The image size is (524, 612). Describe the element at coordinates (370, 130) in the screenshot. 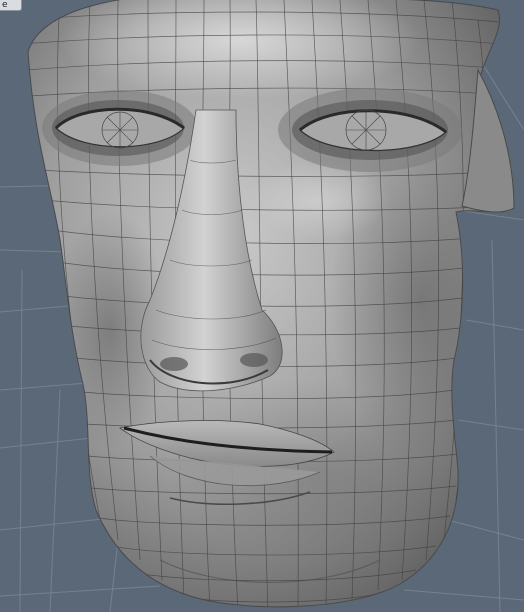

I see `right-eye` at that location.